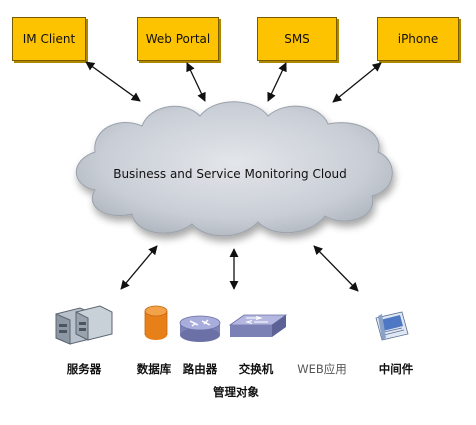  Describe the element at coordinates (336, 268) in the screenshot. I see `arrow-cloud-middleware` at that location.